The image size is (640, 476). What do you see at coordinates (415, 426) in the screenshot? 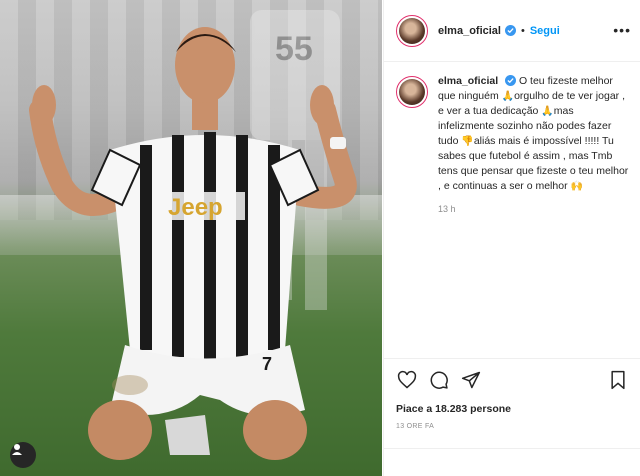
I see `post-timestamp: 13 ORE FA` at bounding box center [415, 426].